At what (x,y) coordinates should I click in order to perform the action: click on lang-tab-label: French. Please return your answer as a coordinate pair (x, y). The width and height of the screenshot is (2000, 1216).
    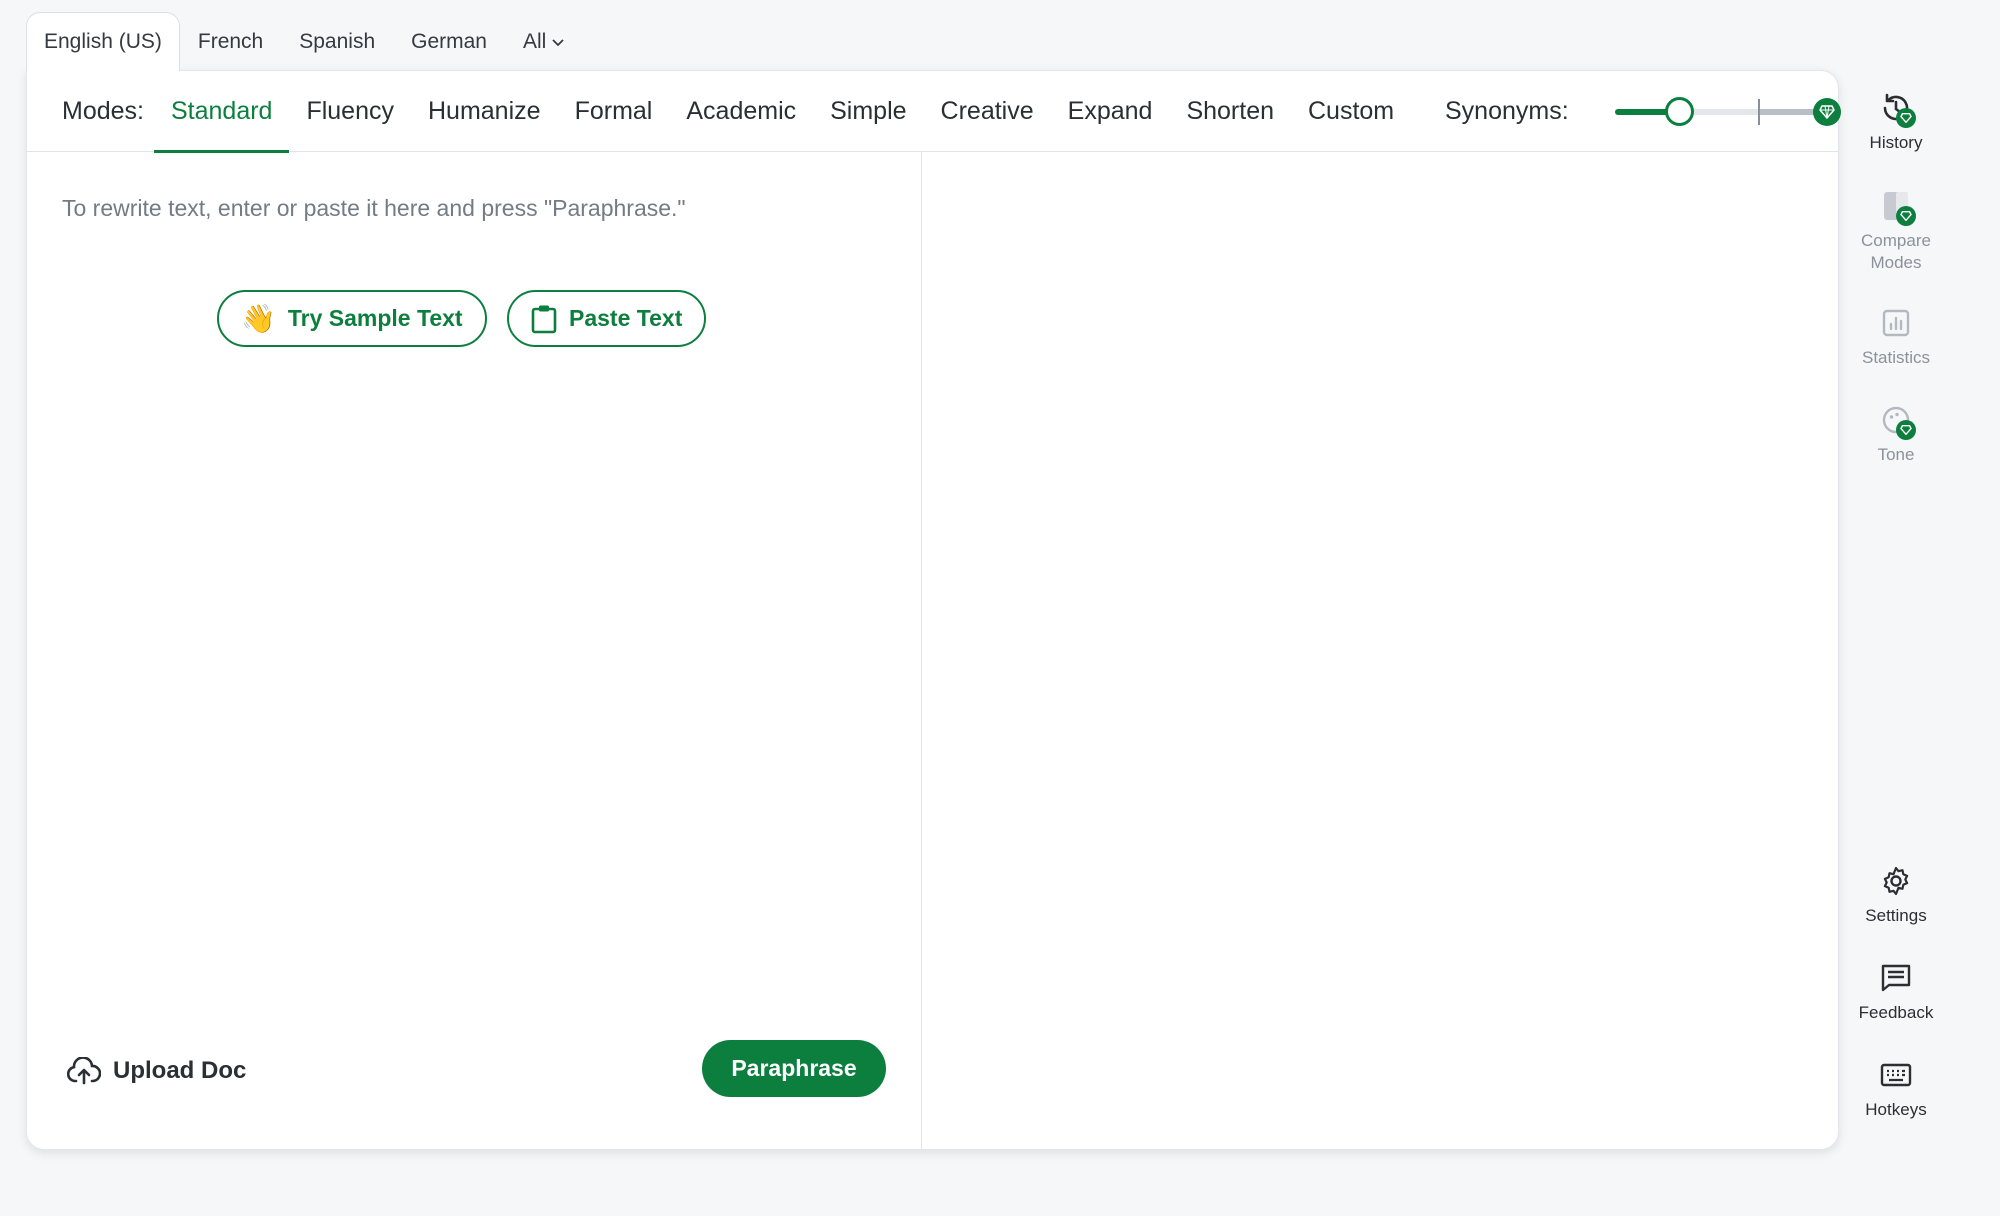
    Looking at the image, I should click on (230, 41).